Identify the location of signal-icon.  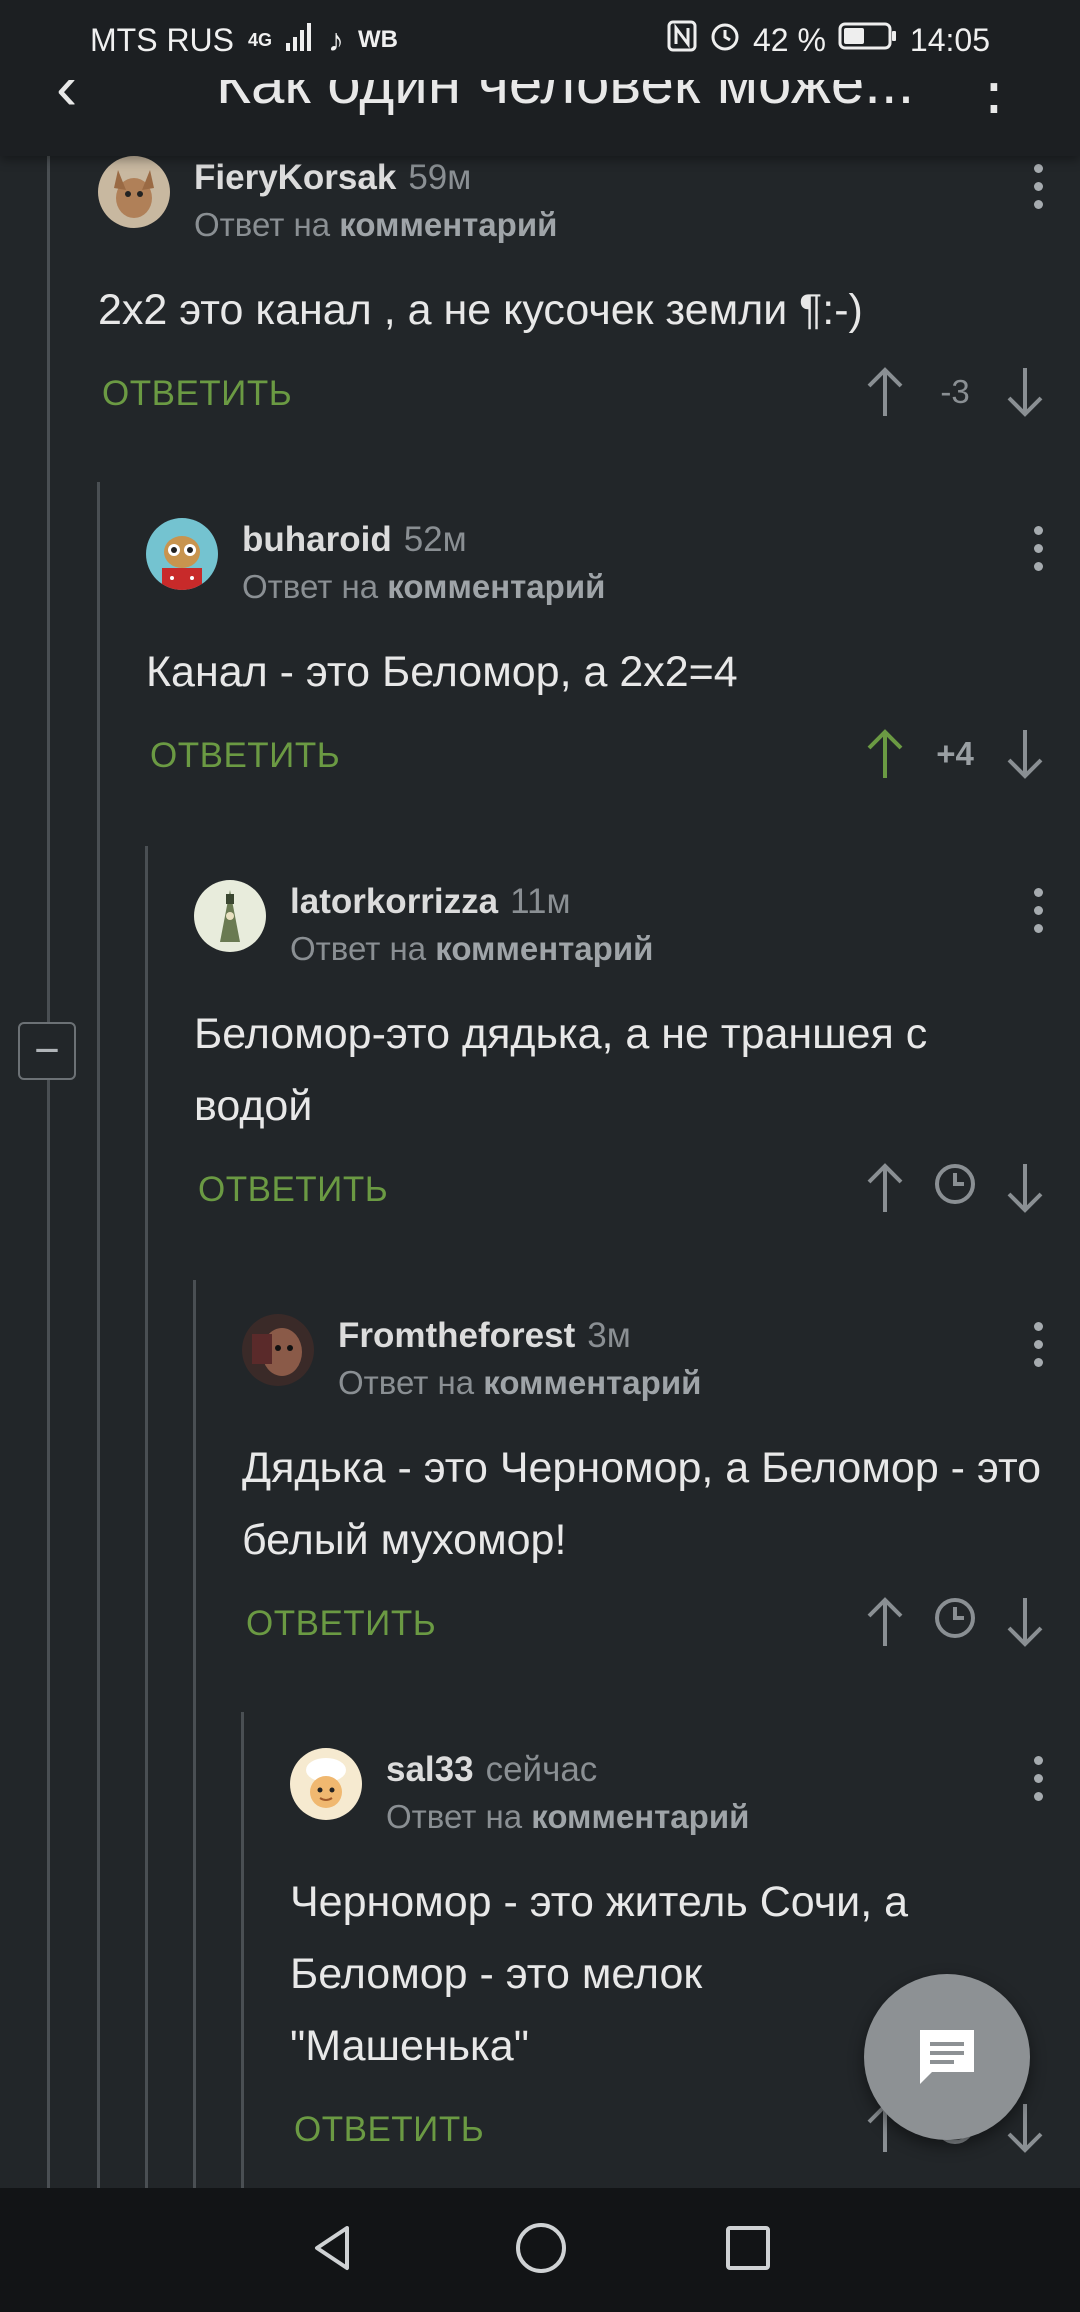
(300, 40).